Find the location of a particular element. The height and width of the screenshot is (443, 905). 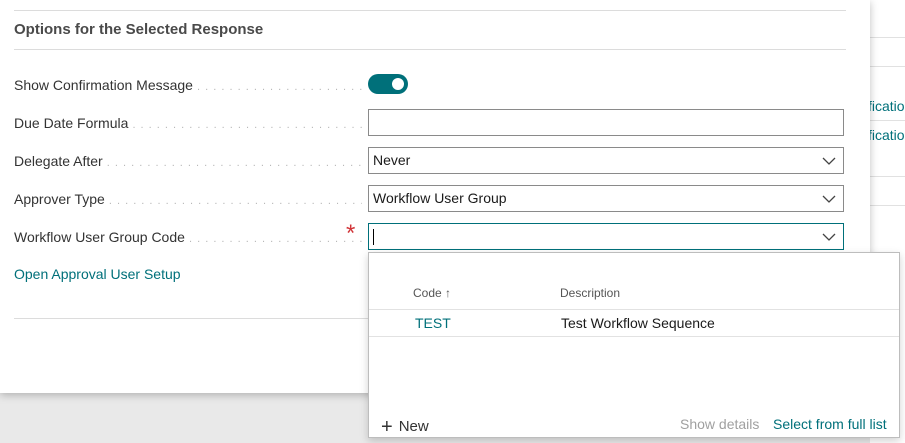

open-approval-user-setup-link: Open Approval User Setup is located at coordinates (97, 274).